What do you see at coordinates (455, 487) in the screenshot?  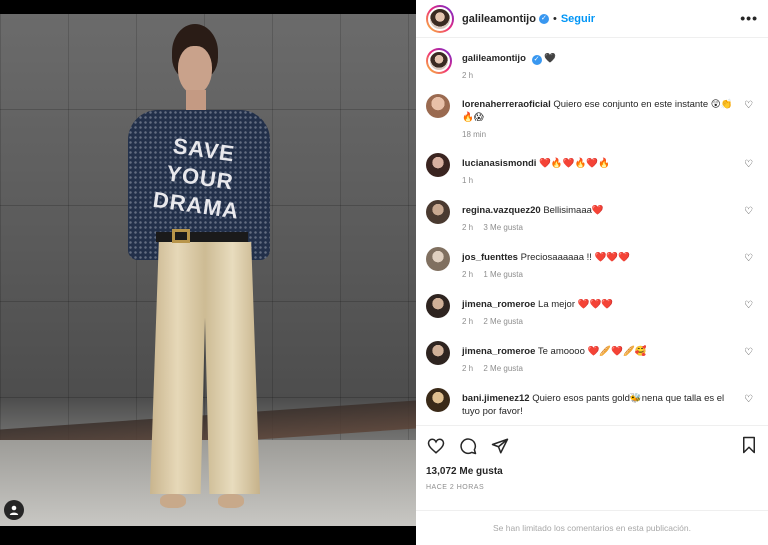 I see `post-timestamp: HACE 2 HORAS` at bounding box center [455, 487].